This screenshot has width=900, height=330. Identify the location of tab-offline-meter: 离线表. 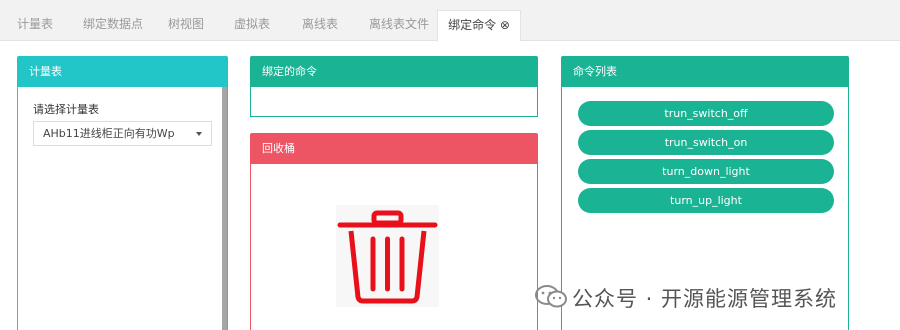
(320, 25).